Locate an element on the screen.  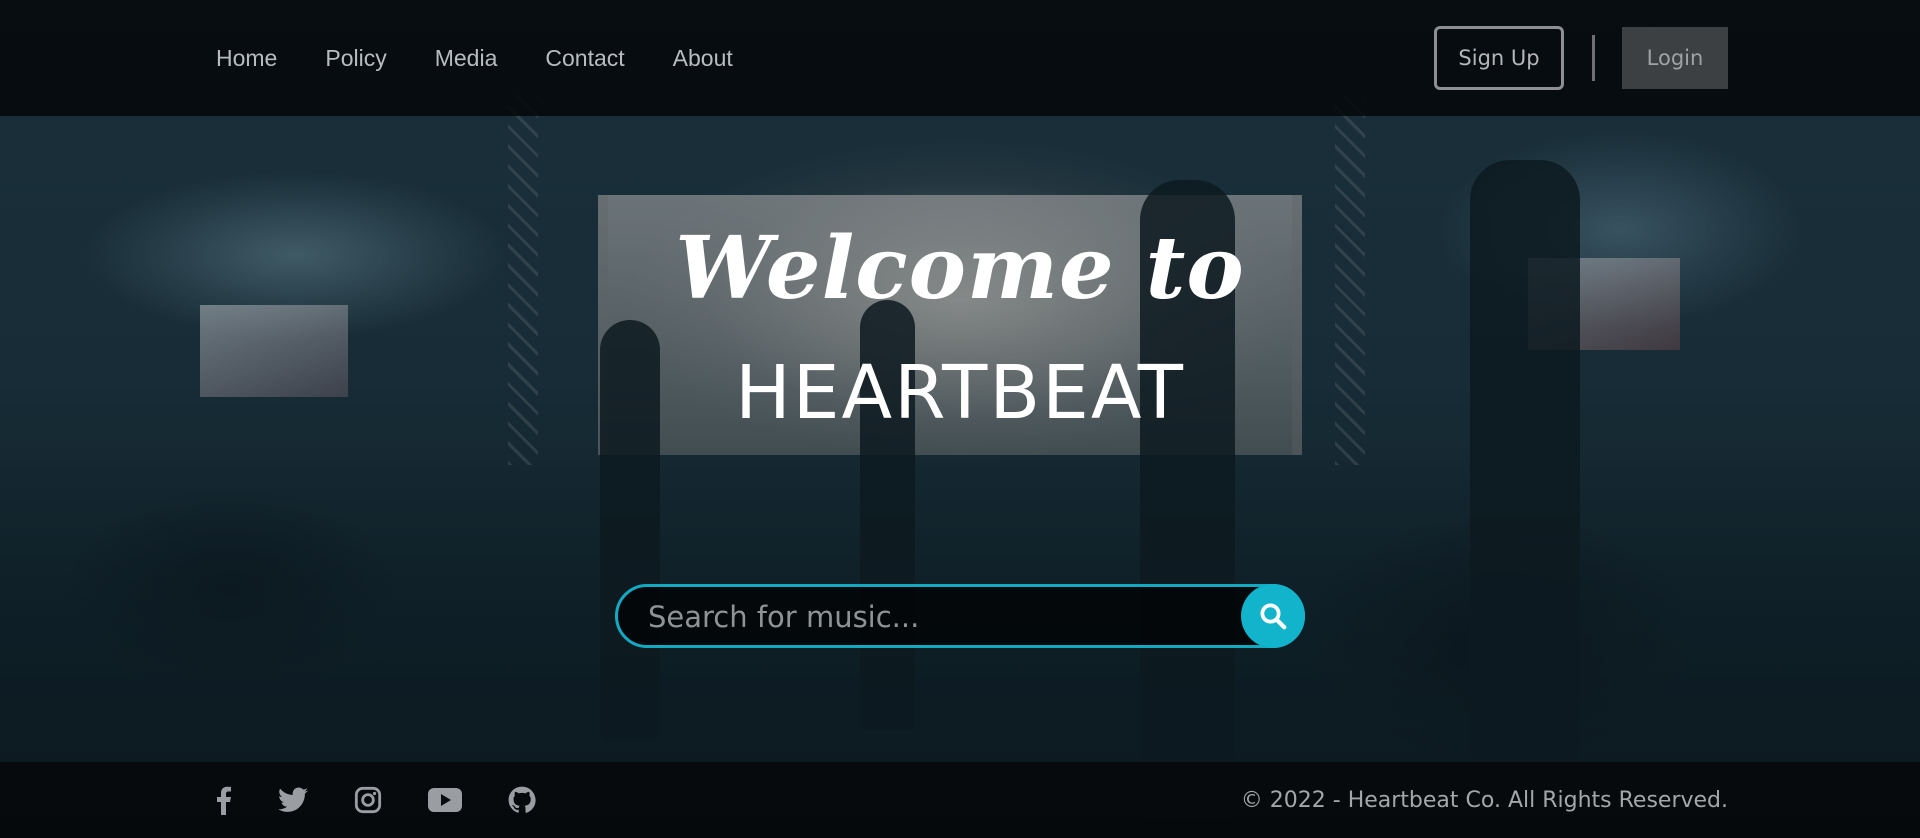
search-bar is located at coordinates (960, 616).